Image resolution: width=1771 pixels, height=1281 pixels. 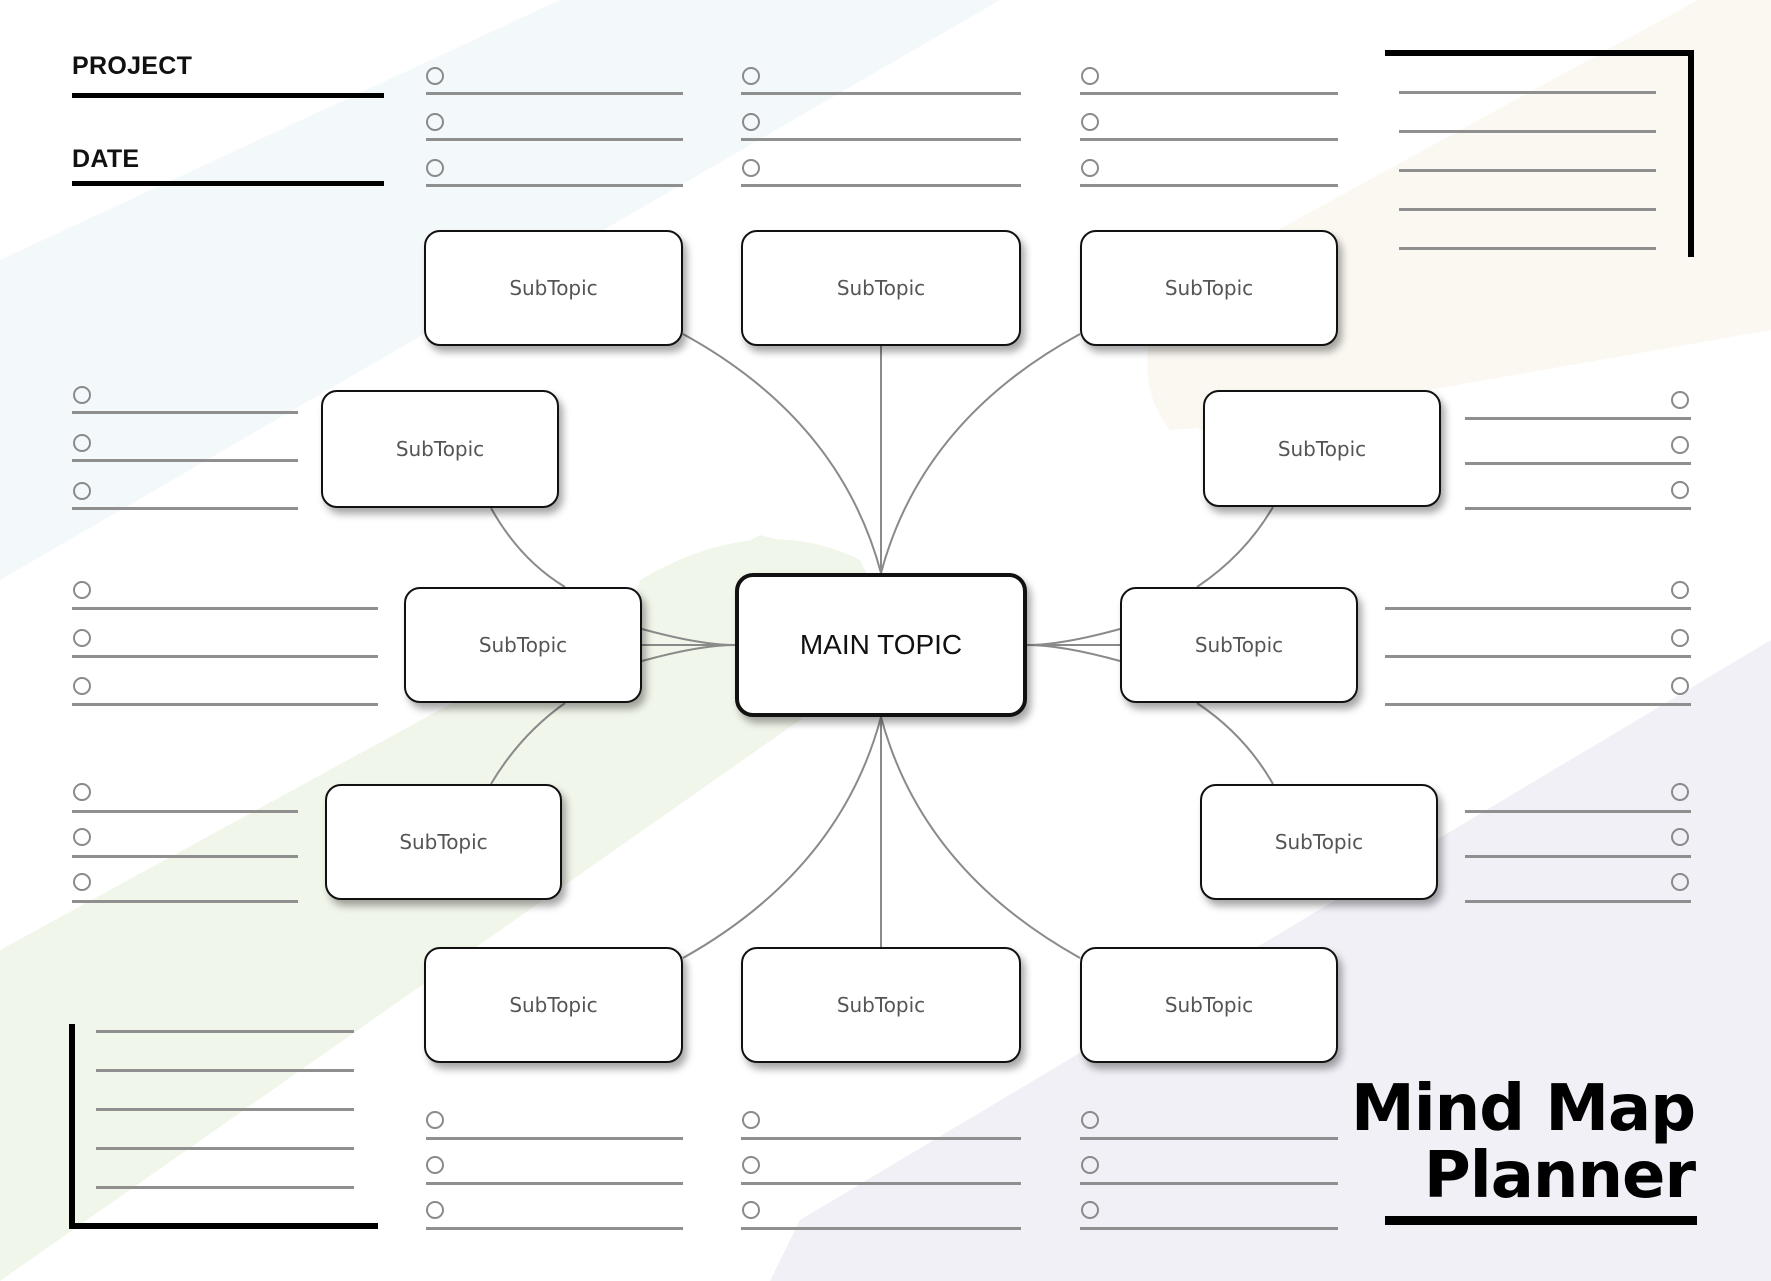 What do you see at coordinates (1539, 53) in the screenshot?
I see `notes-bracket-top` at bounding box center [1539, 53].